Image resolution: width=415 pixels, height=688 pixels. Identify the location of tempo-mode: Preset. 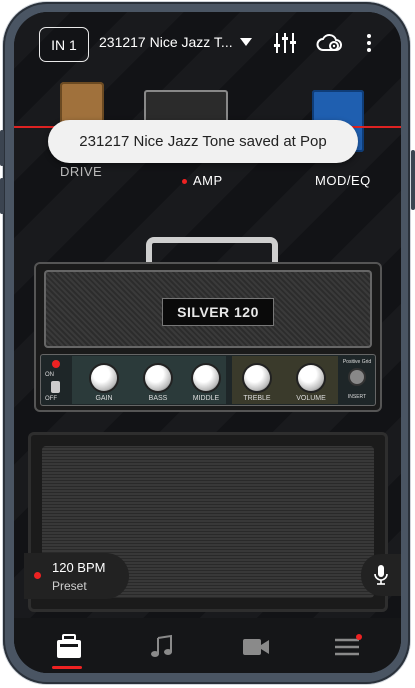
(69, 586).